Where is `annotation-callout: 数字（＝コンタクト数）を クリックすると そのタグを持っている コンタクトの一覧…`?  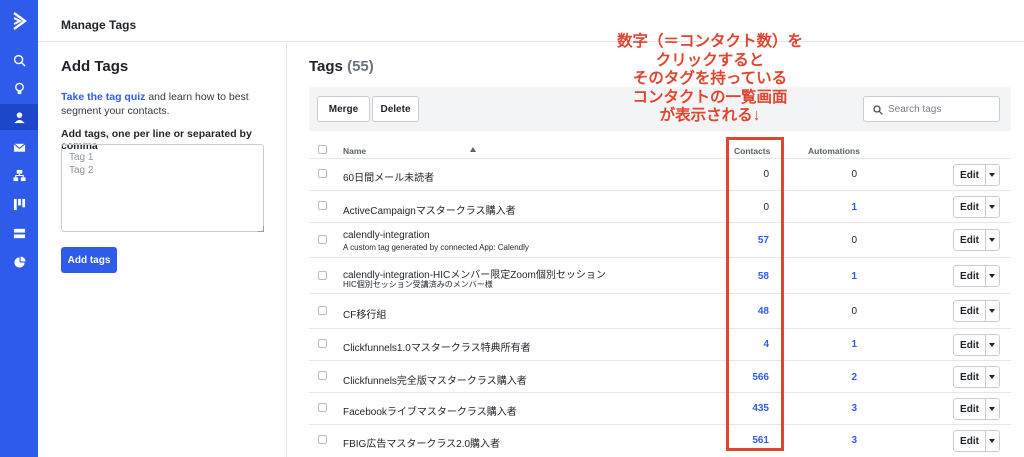 annotation-callout: 数字（＝コンタクト数）を クリックすると そのタグを持っている コンタクトの一覧… is located at coordinates (710, 79).